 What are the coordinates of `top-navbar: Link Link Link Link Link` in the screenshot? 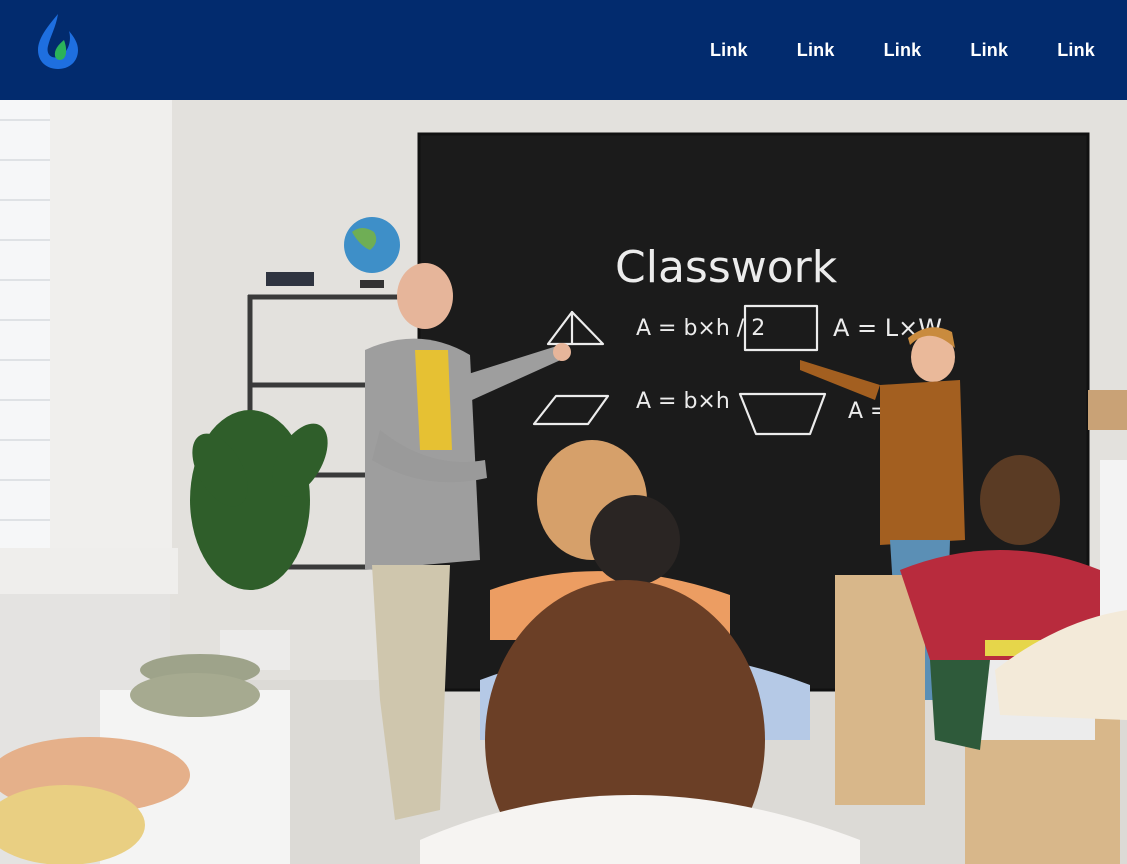 It's located at (563, 50).